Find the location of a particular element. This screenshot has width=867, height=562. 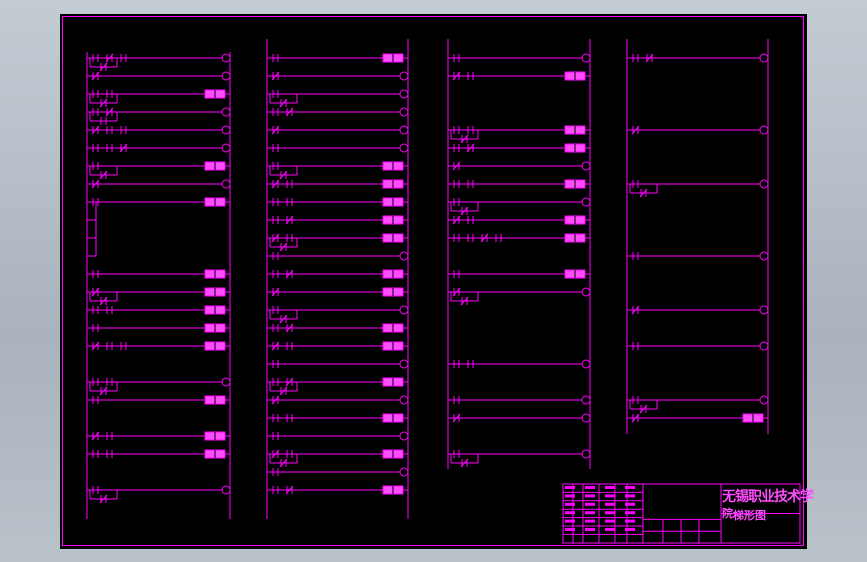

title-block-school-name: 无锡职业技术学 is located at coordinates (768, 497).